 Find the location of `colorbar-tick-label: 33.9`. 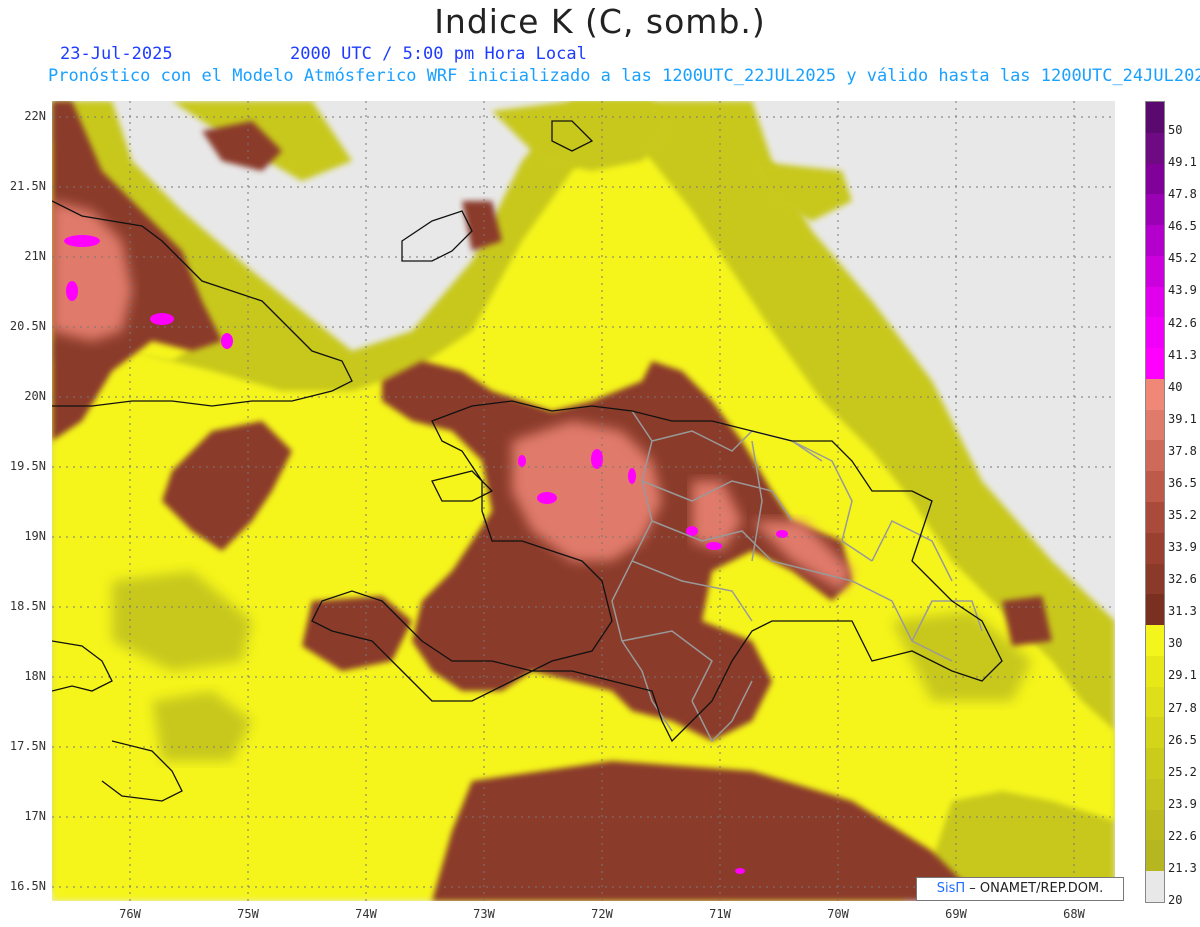

colorbar-tick-label: 33.9 is located at coordinates (1182, 547).